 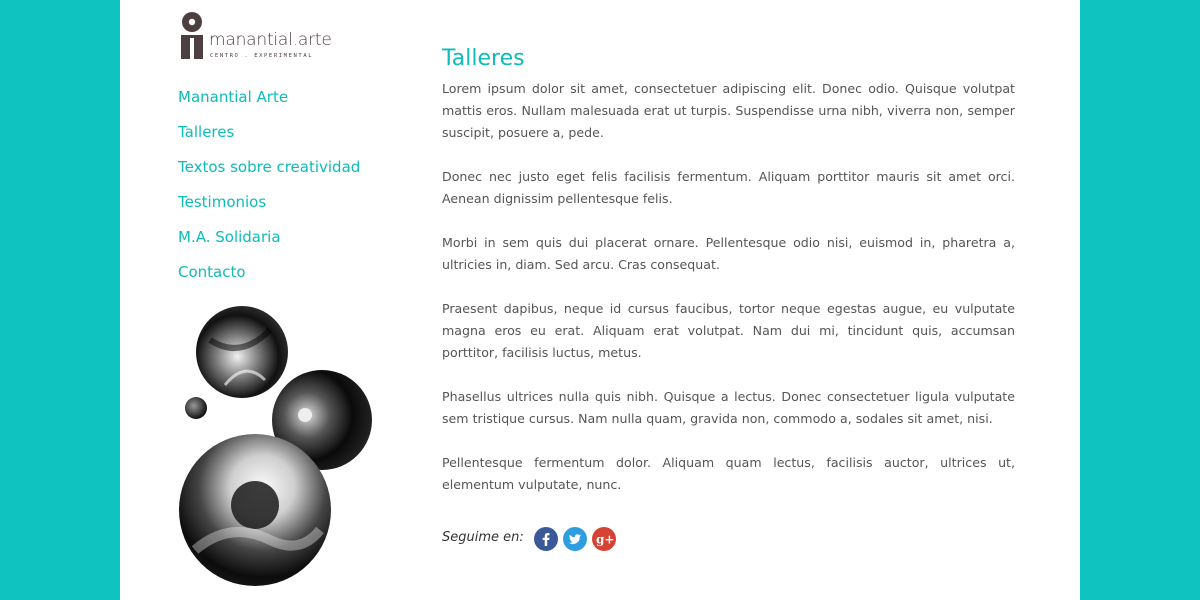 What do you see at coordinates (269, 167) in the screenshot?
I see `nav-link-textos-sobre-creatividad: Textos sobre creatividad` at bounding box center [269, 167].